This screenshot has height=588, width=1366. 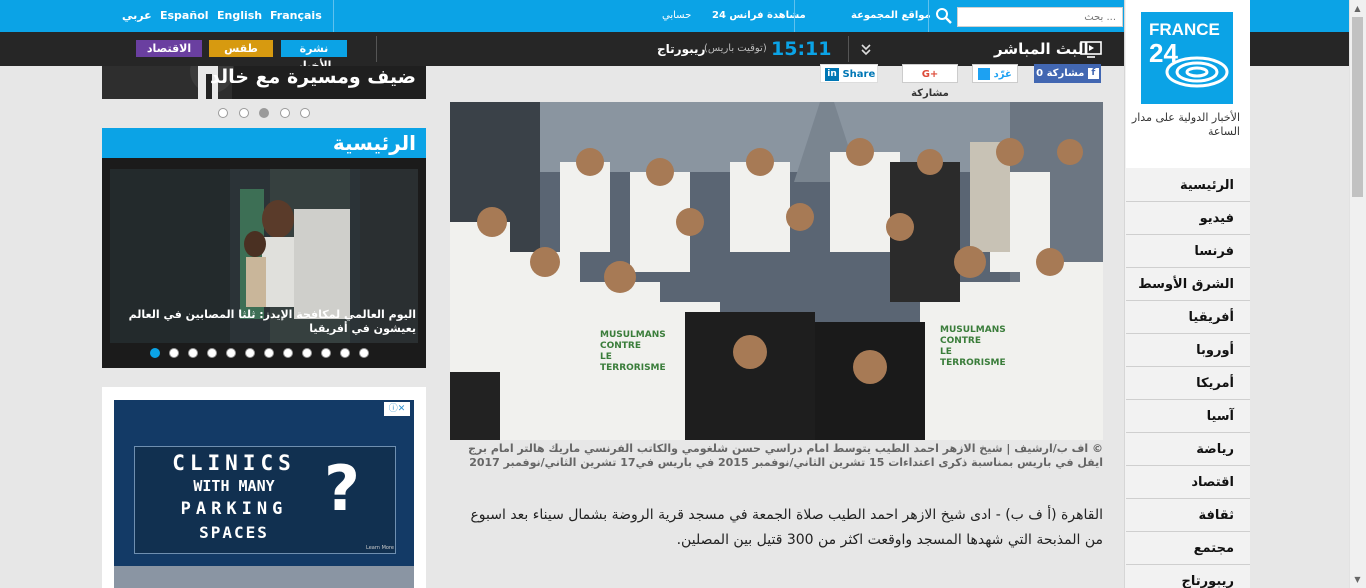 I want to click on twitter-icon, so click(x=984, y=74).